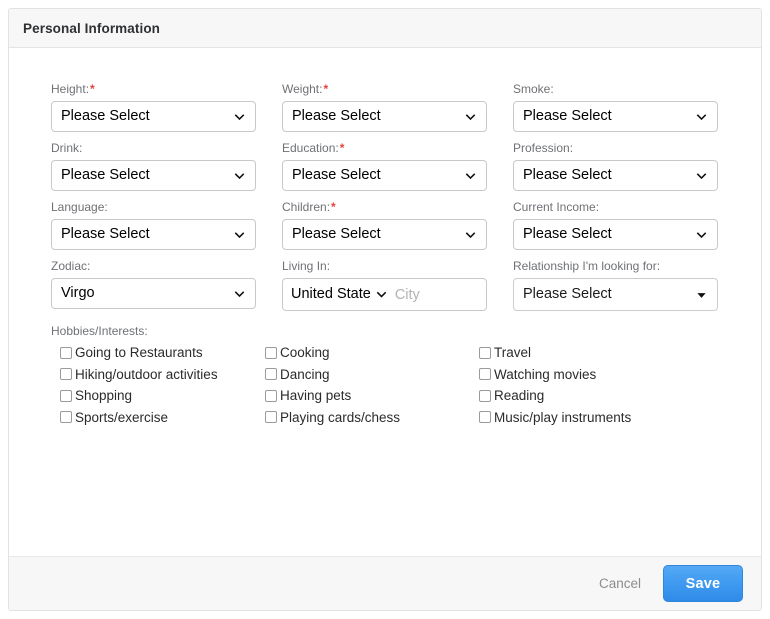 This screenshot has width=770, height=619. Describe the element at coordinates (153, 293) in the screenshot. I see `zodiac-select: Virgo` at that location.